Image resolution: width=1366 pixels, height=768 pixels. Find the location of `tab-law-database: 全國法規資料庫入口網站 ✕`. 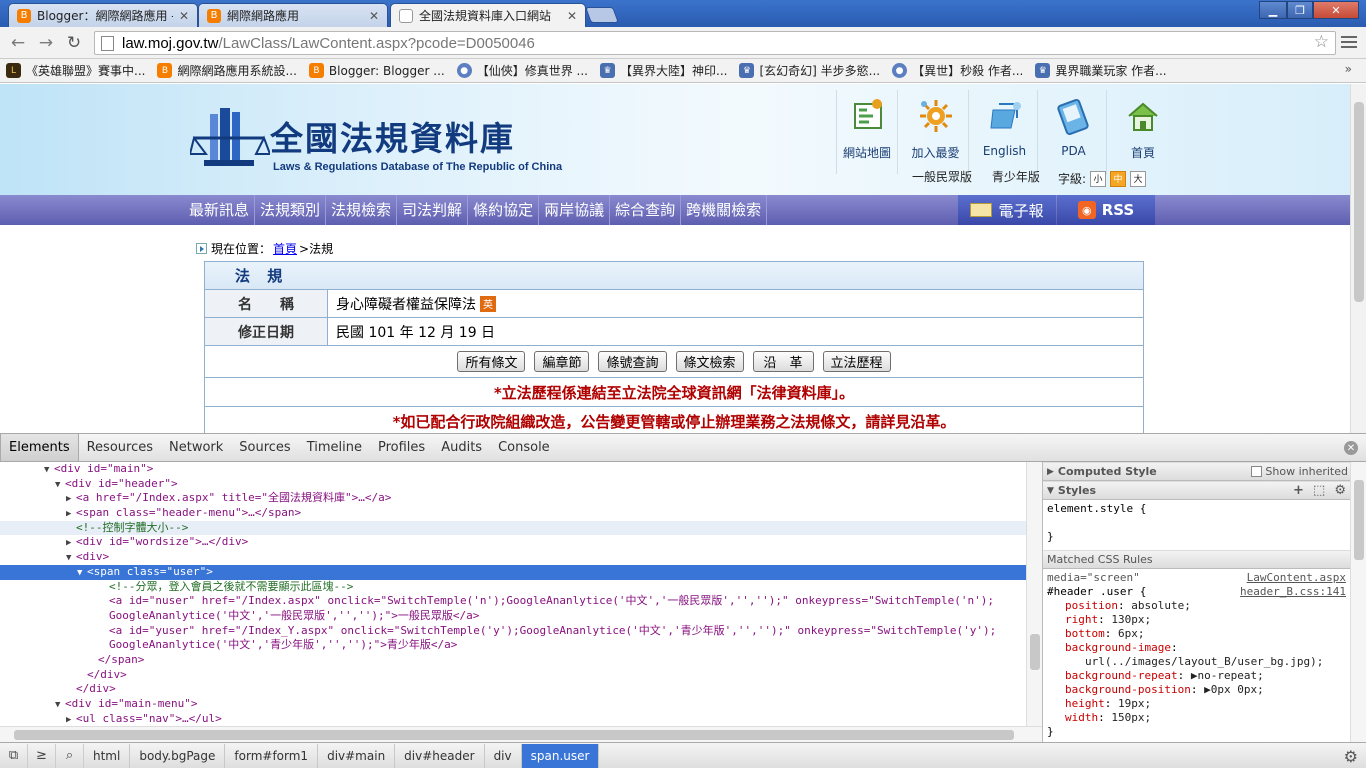

tab-law-database: 全國法規資料庫入口網站 ✕ is located at coordinates (488, 15).